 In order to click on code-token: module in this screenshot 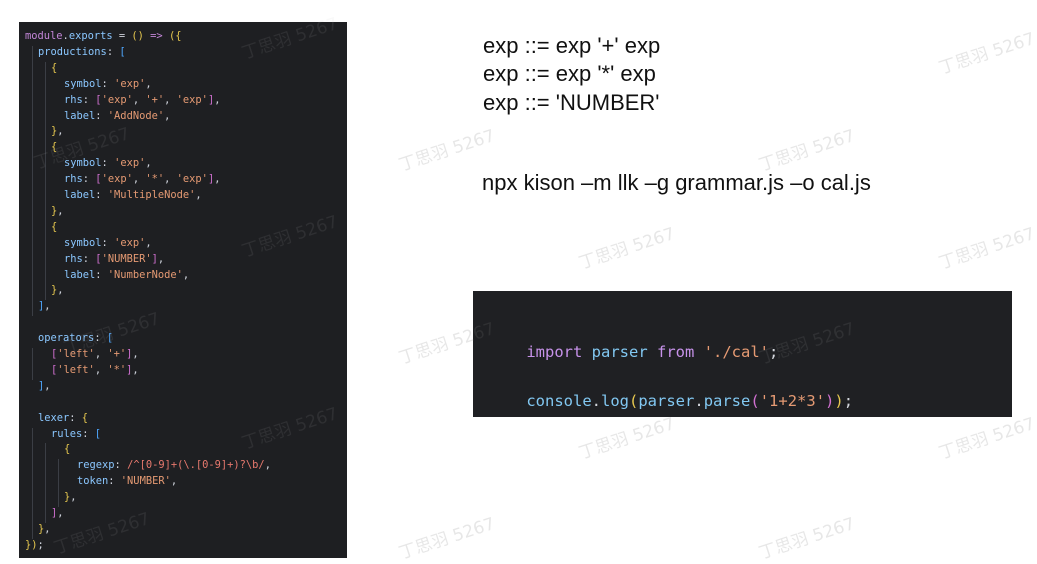, I will do `click(44, 36)`.